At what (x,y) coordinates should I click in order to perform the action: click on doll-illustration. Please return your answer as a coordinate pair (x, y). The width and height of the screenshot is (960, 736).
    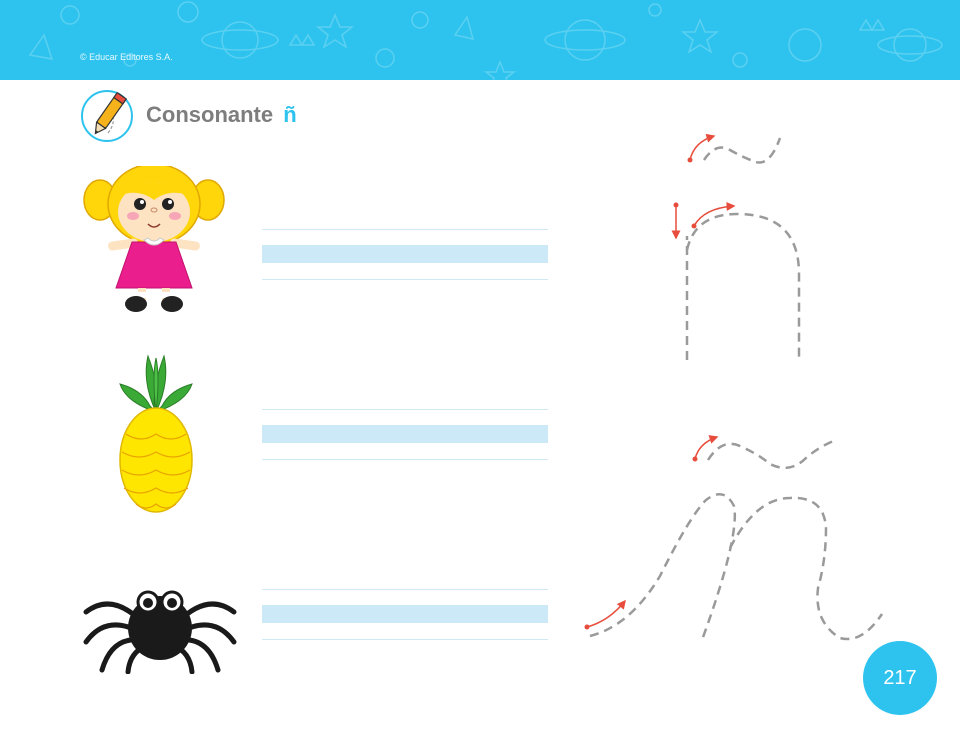
    Looking at the image, I should click on (154, 239).